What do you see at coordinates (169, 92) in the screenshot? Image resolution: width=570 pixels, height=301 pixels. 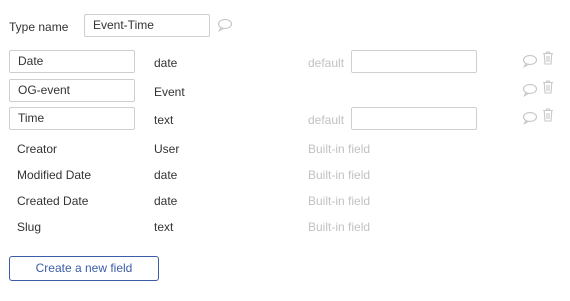 I see `field-type: Event` at bounding box center [169, 92].